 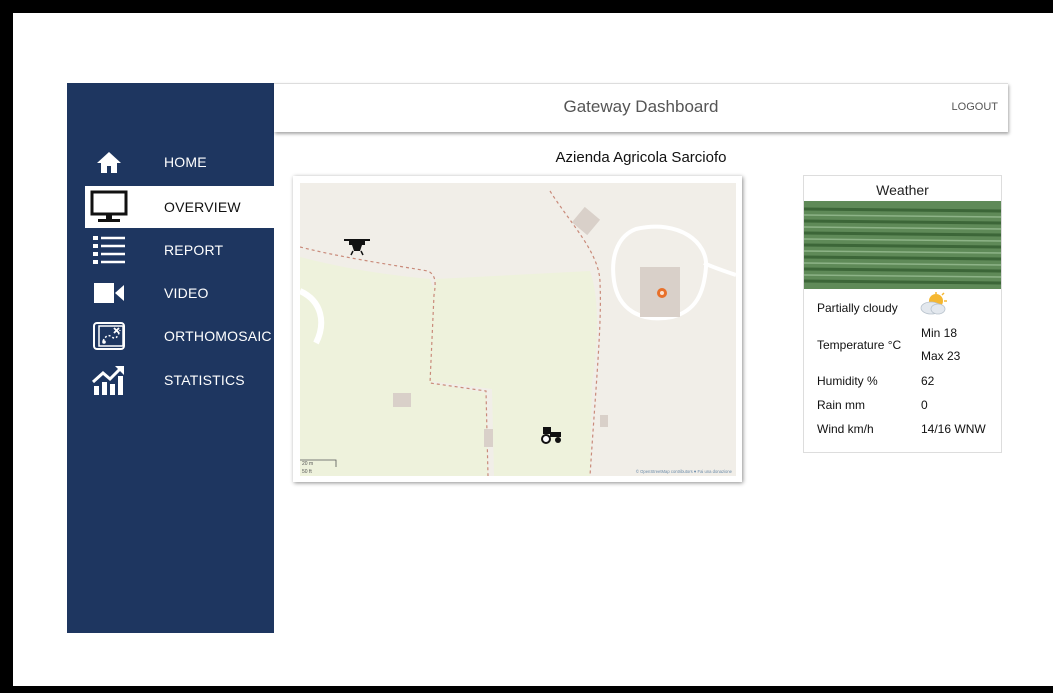 I want to click on temperature-label: Temperature °C, so click(x=859, y=345).